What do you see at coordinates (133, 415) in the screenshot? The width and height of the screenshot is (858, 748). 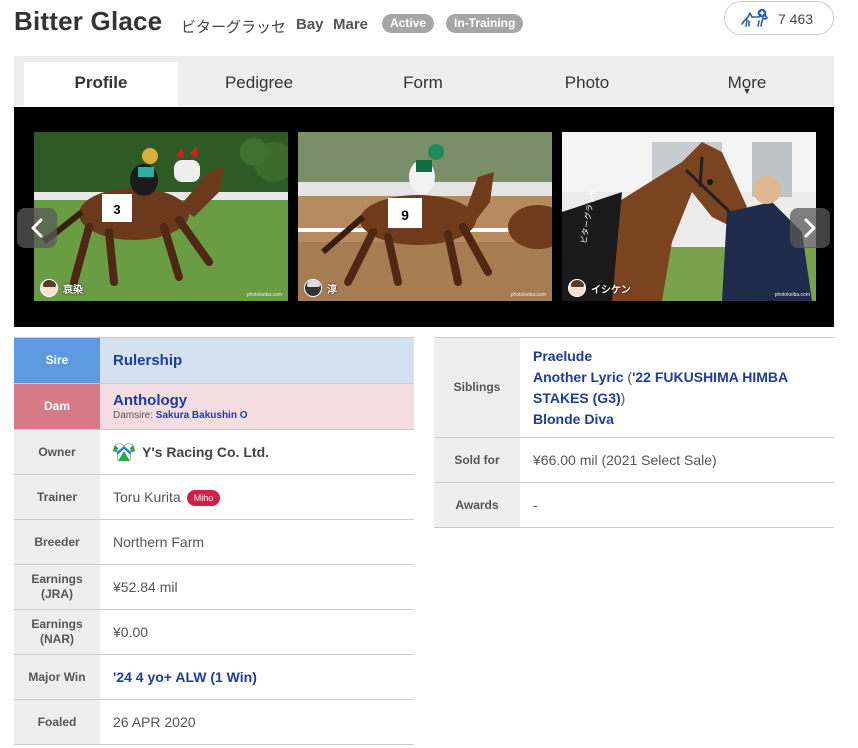 I see `damsire-label: Damsire:` at bounding box center [133, 415].